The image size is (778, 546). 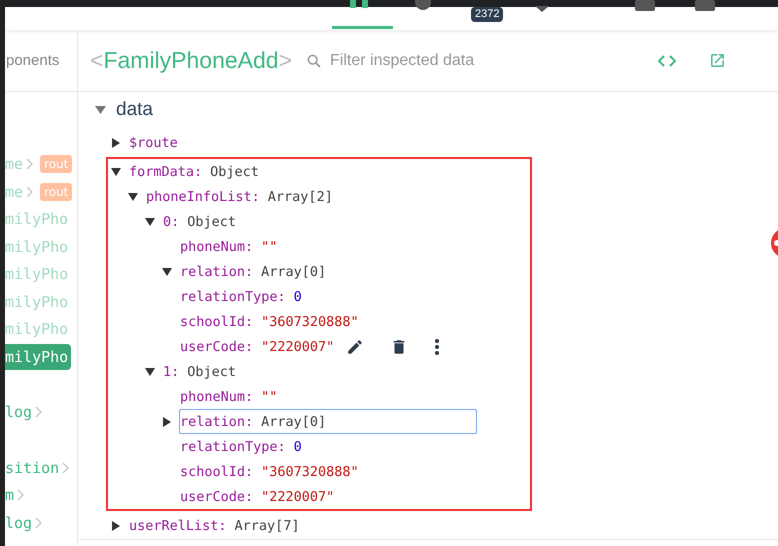 What do you see at coordinates (191, 60) in the screenshot?
I see `component-name: FamilyPhoneAdd` at bounding box center [191, 60].